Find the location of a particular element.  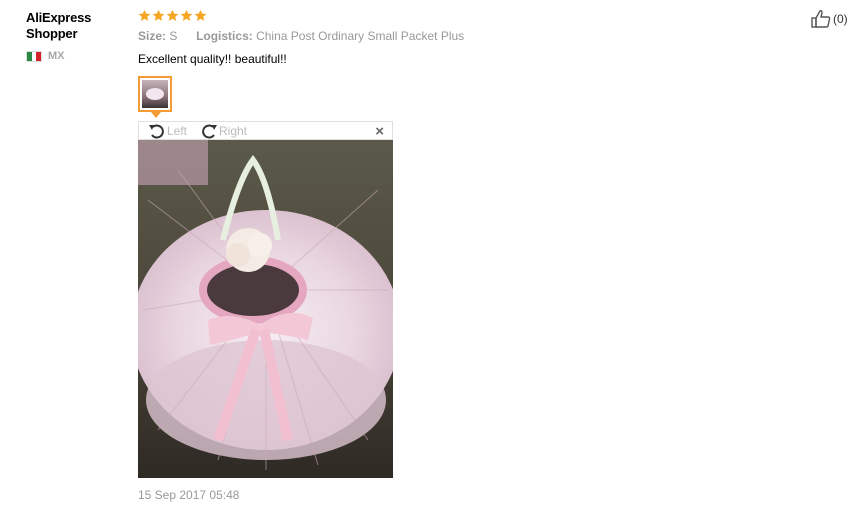

close-icon: × is located at coordinates (379, 131).